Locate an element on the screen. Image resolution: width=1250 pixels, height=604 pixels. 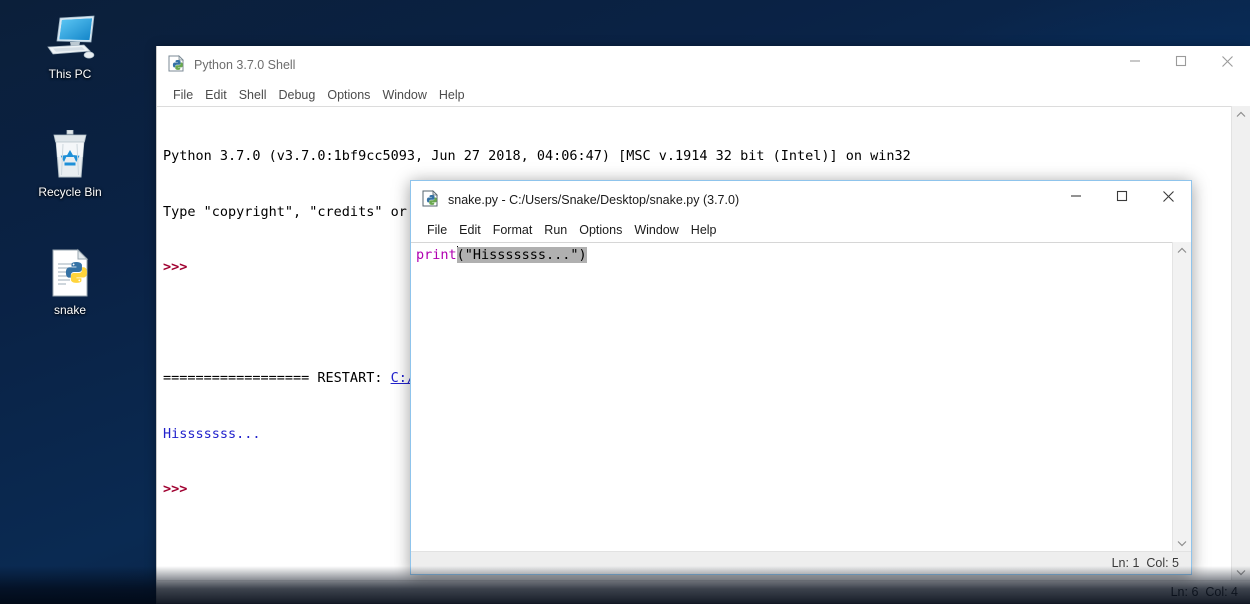
editor-window-controls is located at coordinates (1122, 200).